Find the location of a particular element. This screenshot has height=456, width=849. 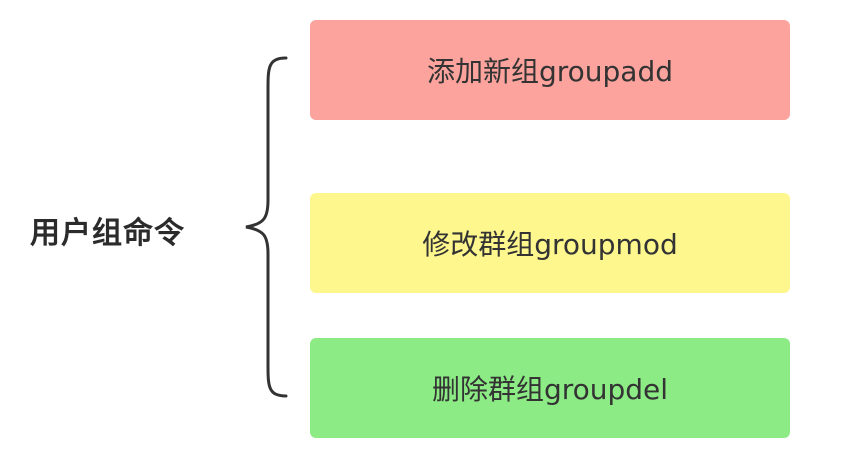

node-groupadd: 添加新组groupadd is located at coordinates (550, 70).